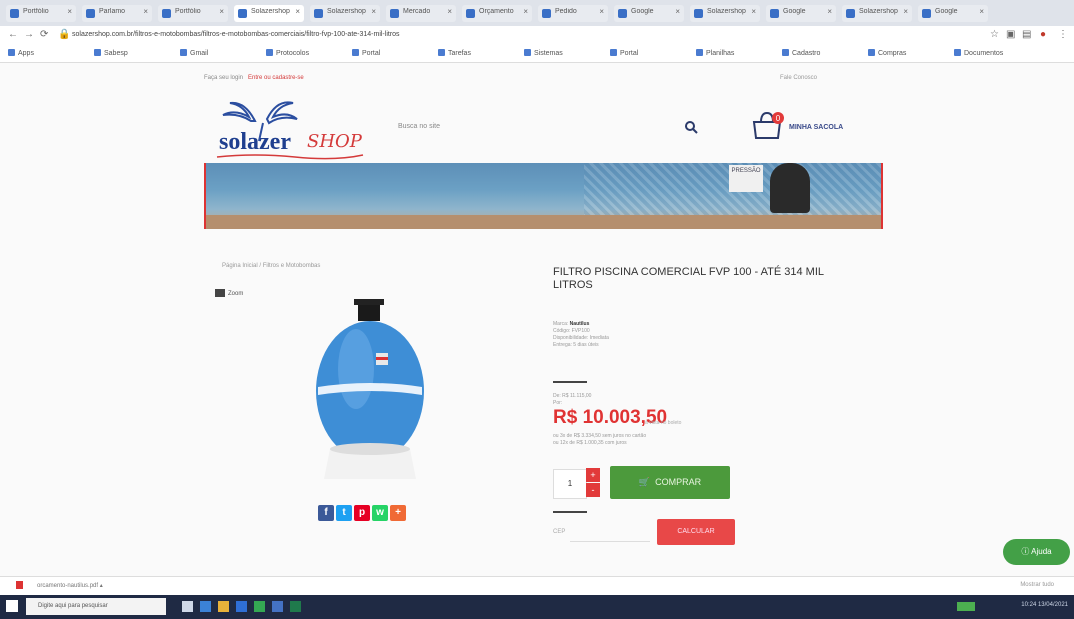 The height and width of the screenshot is (619, 1074). I want to click on zoom-button: Zoom, so click(229, 293).